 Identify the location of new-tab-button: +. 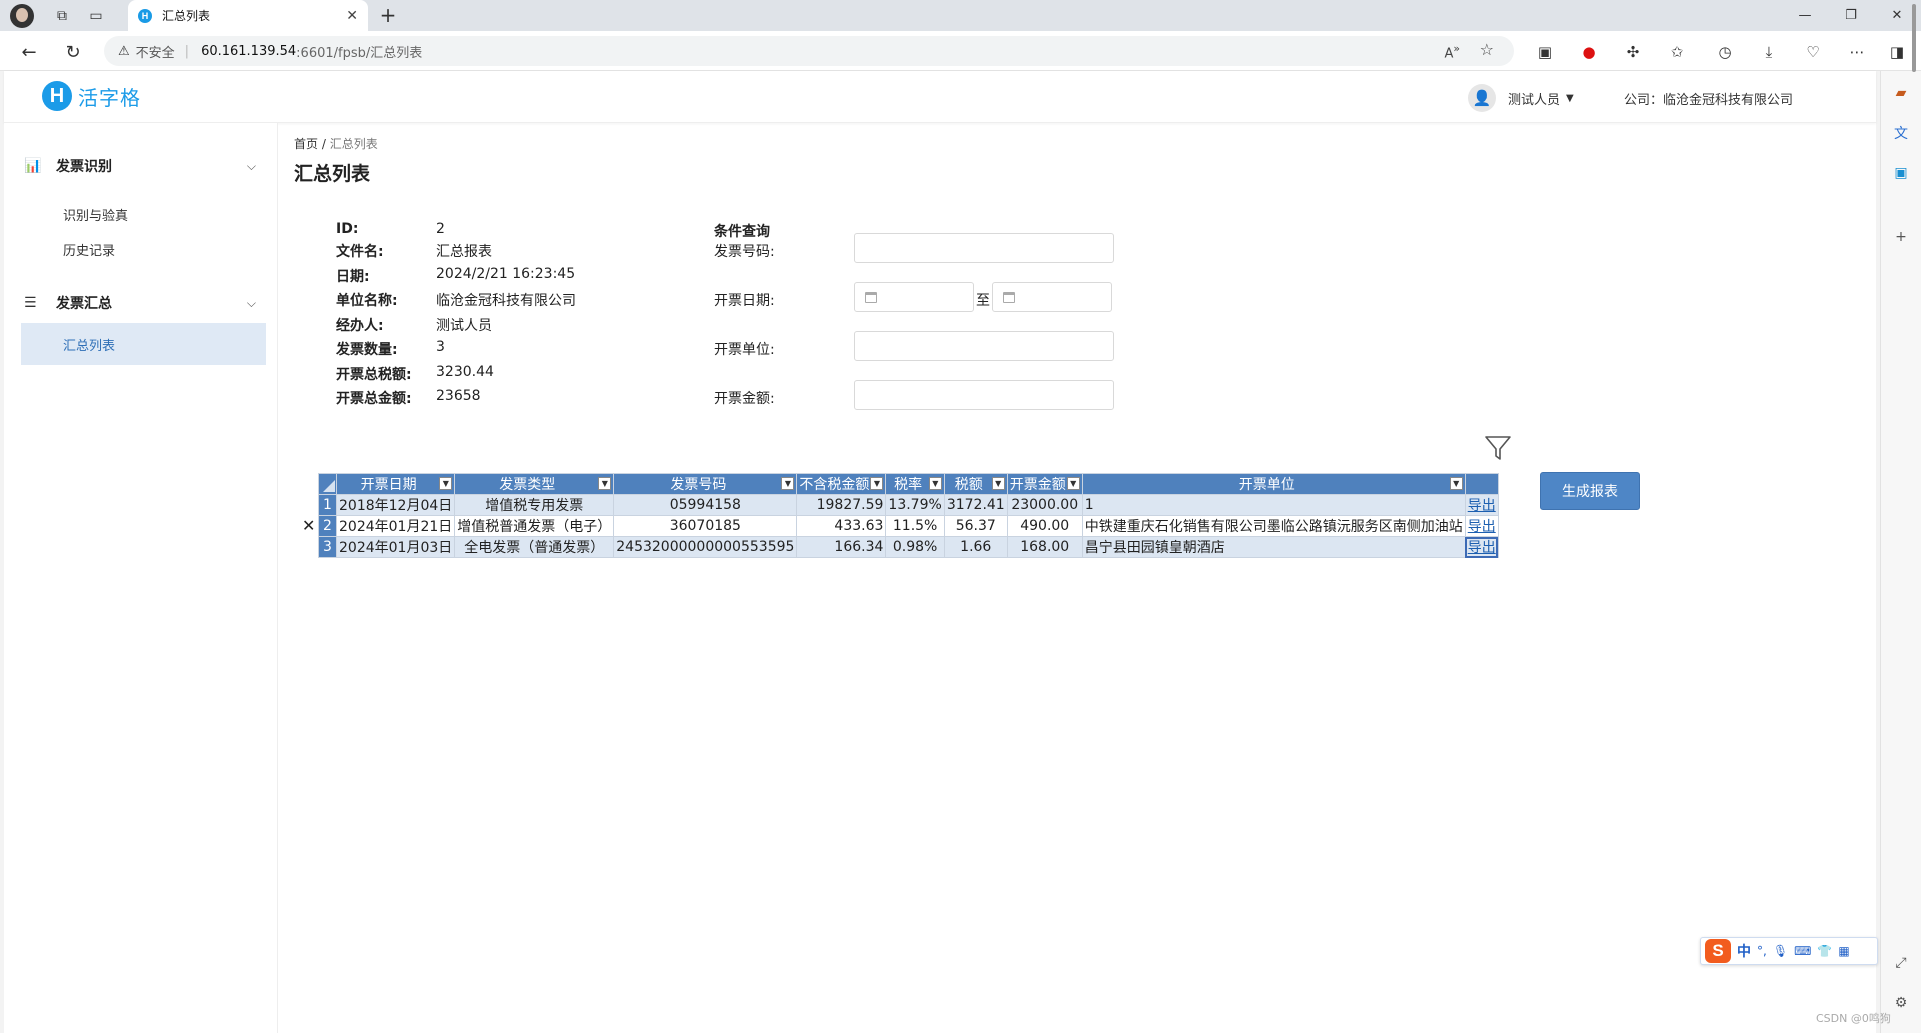
(388, 16).